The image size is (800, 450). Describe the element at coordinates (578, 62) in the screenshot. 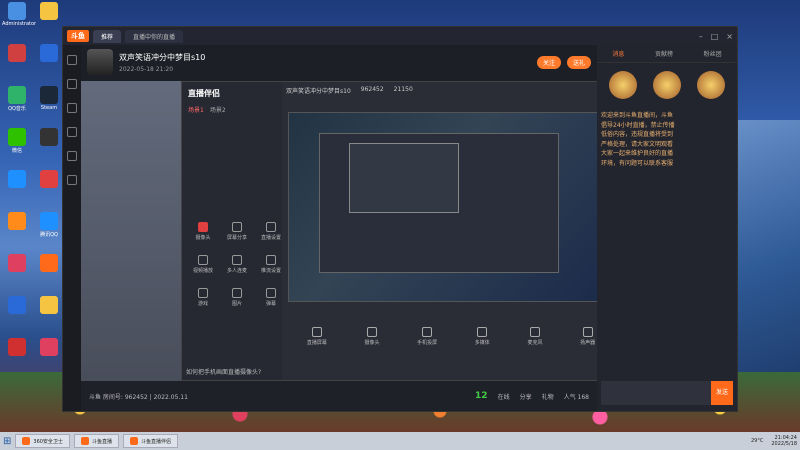

I see `gift-button: 送礼` at that location.